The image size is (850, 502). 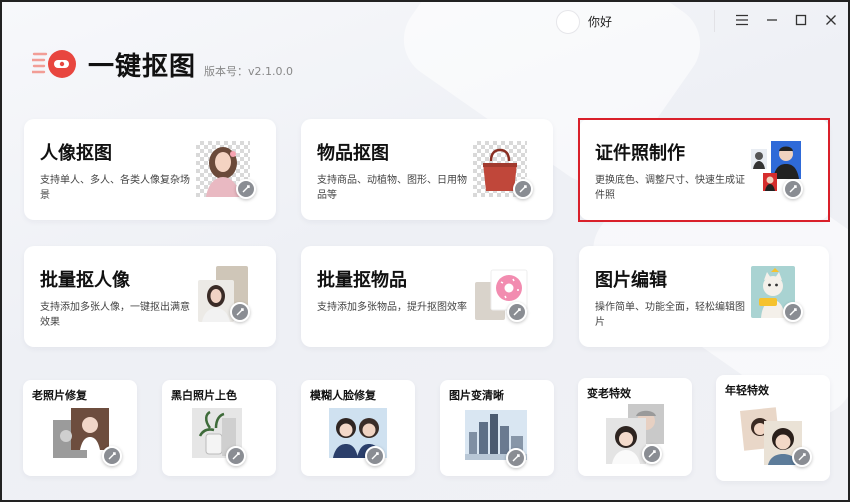 I want to click on app-version: 版本号：v2.1.0.0, so click(x=248, y=71).